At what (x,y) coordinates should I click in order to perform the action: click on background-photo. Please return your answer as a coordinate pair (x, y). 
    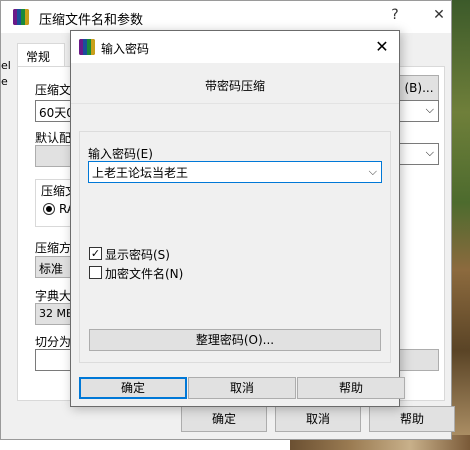
    Looking at the image, I should click on (460, 225).